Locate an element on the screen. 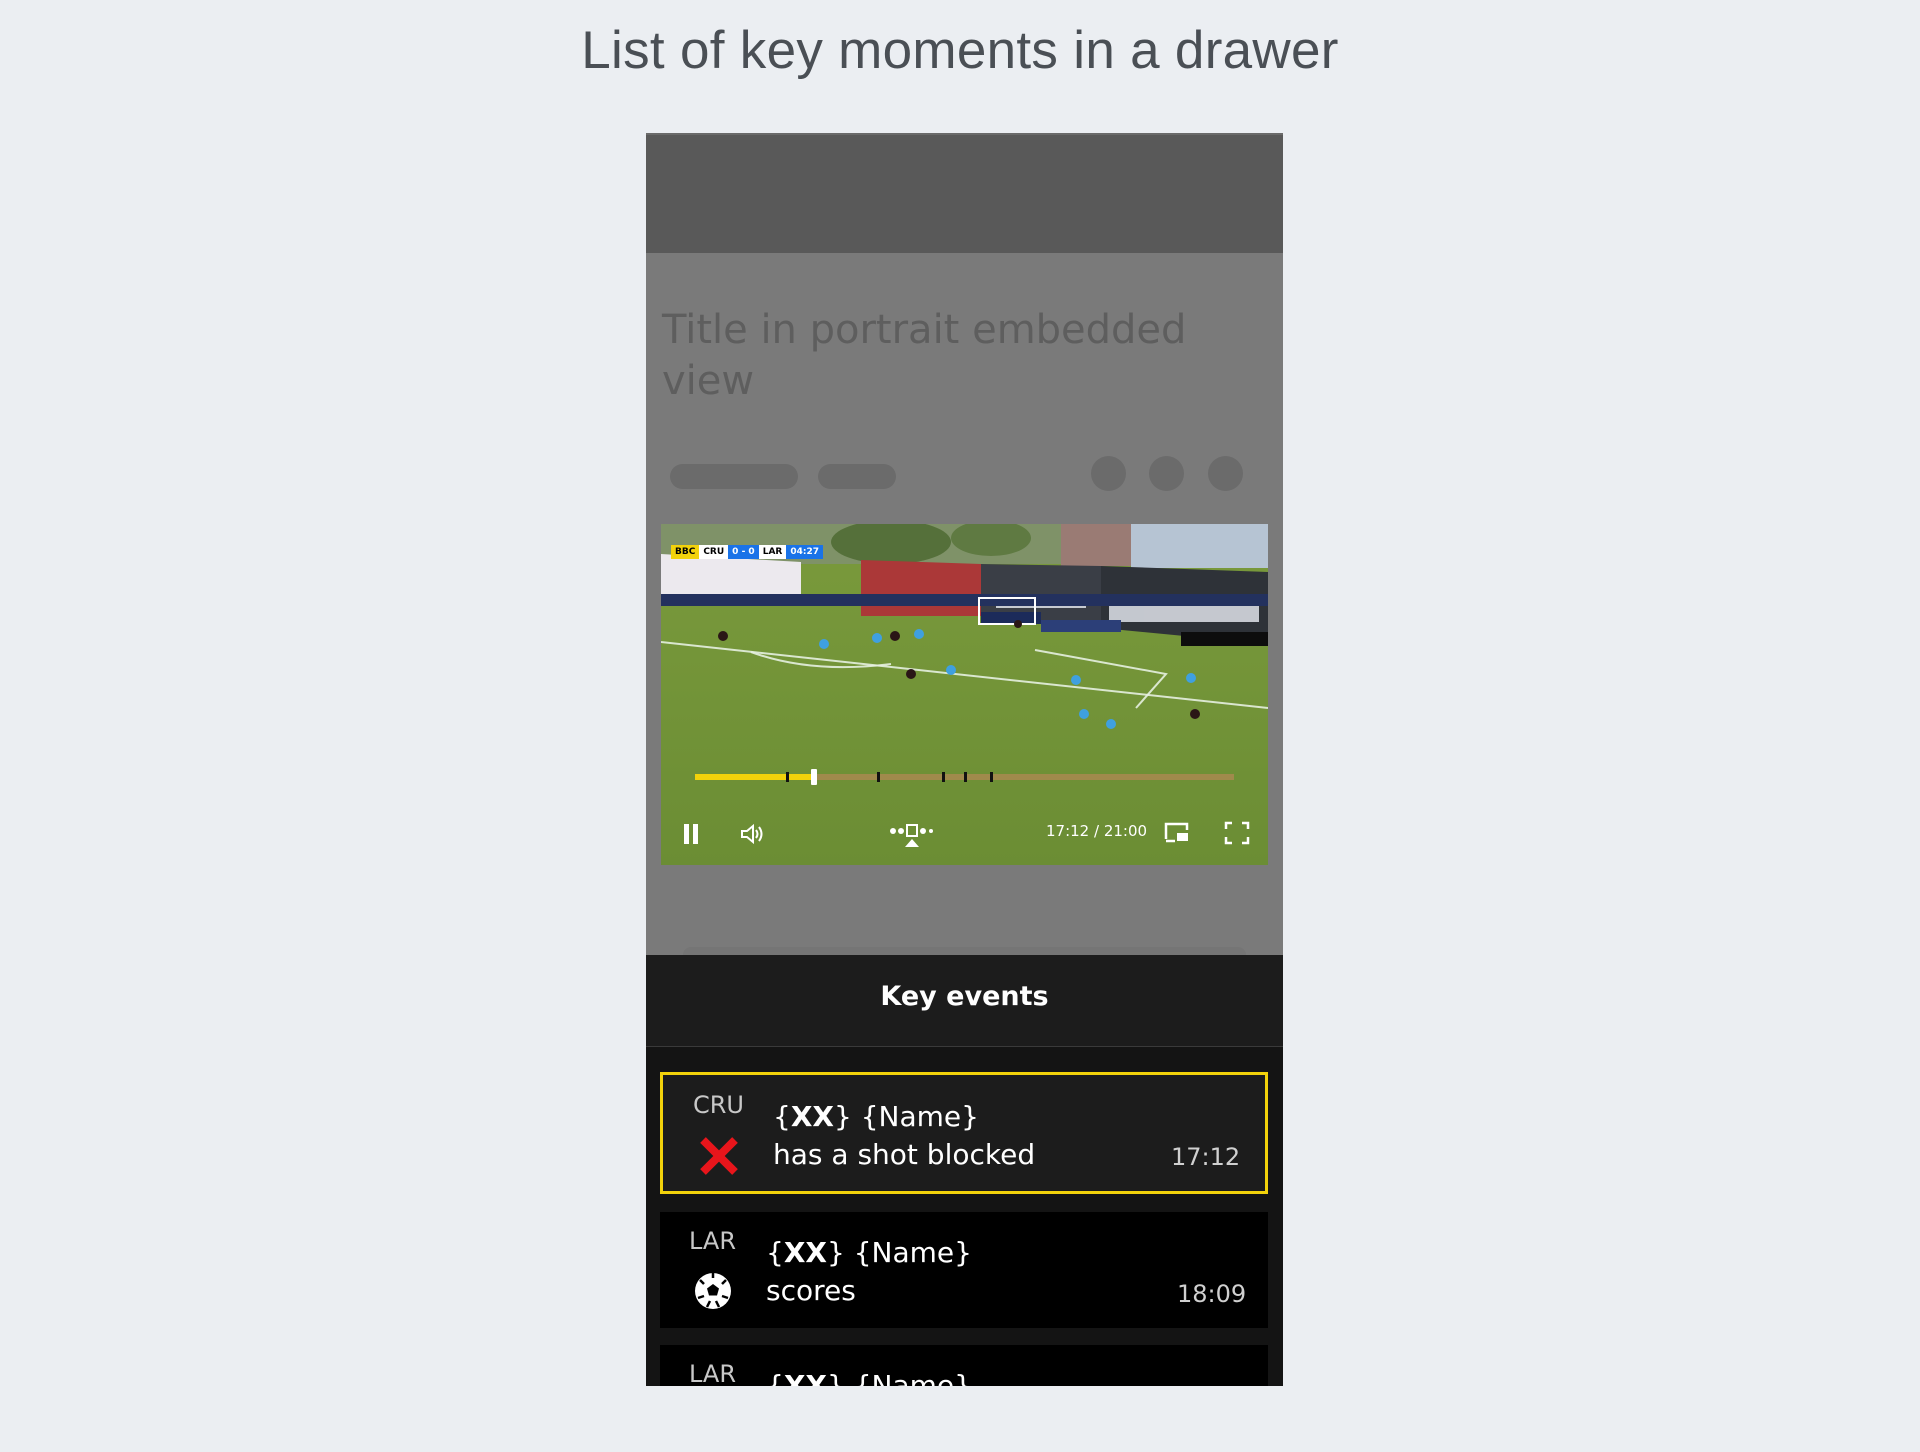 Image resolution: width=1920 pixels, height=1452 pixels. picture-in-picture-icon is located at coordinates (1176, 832).